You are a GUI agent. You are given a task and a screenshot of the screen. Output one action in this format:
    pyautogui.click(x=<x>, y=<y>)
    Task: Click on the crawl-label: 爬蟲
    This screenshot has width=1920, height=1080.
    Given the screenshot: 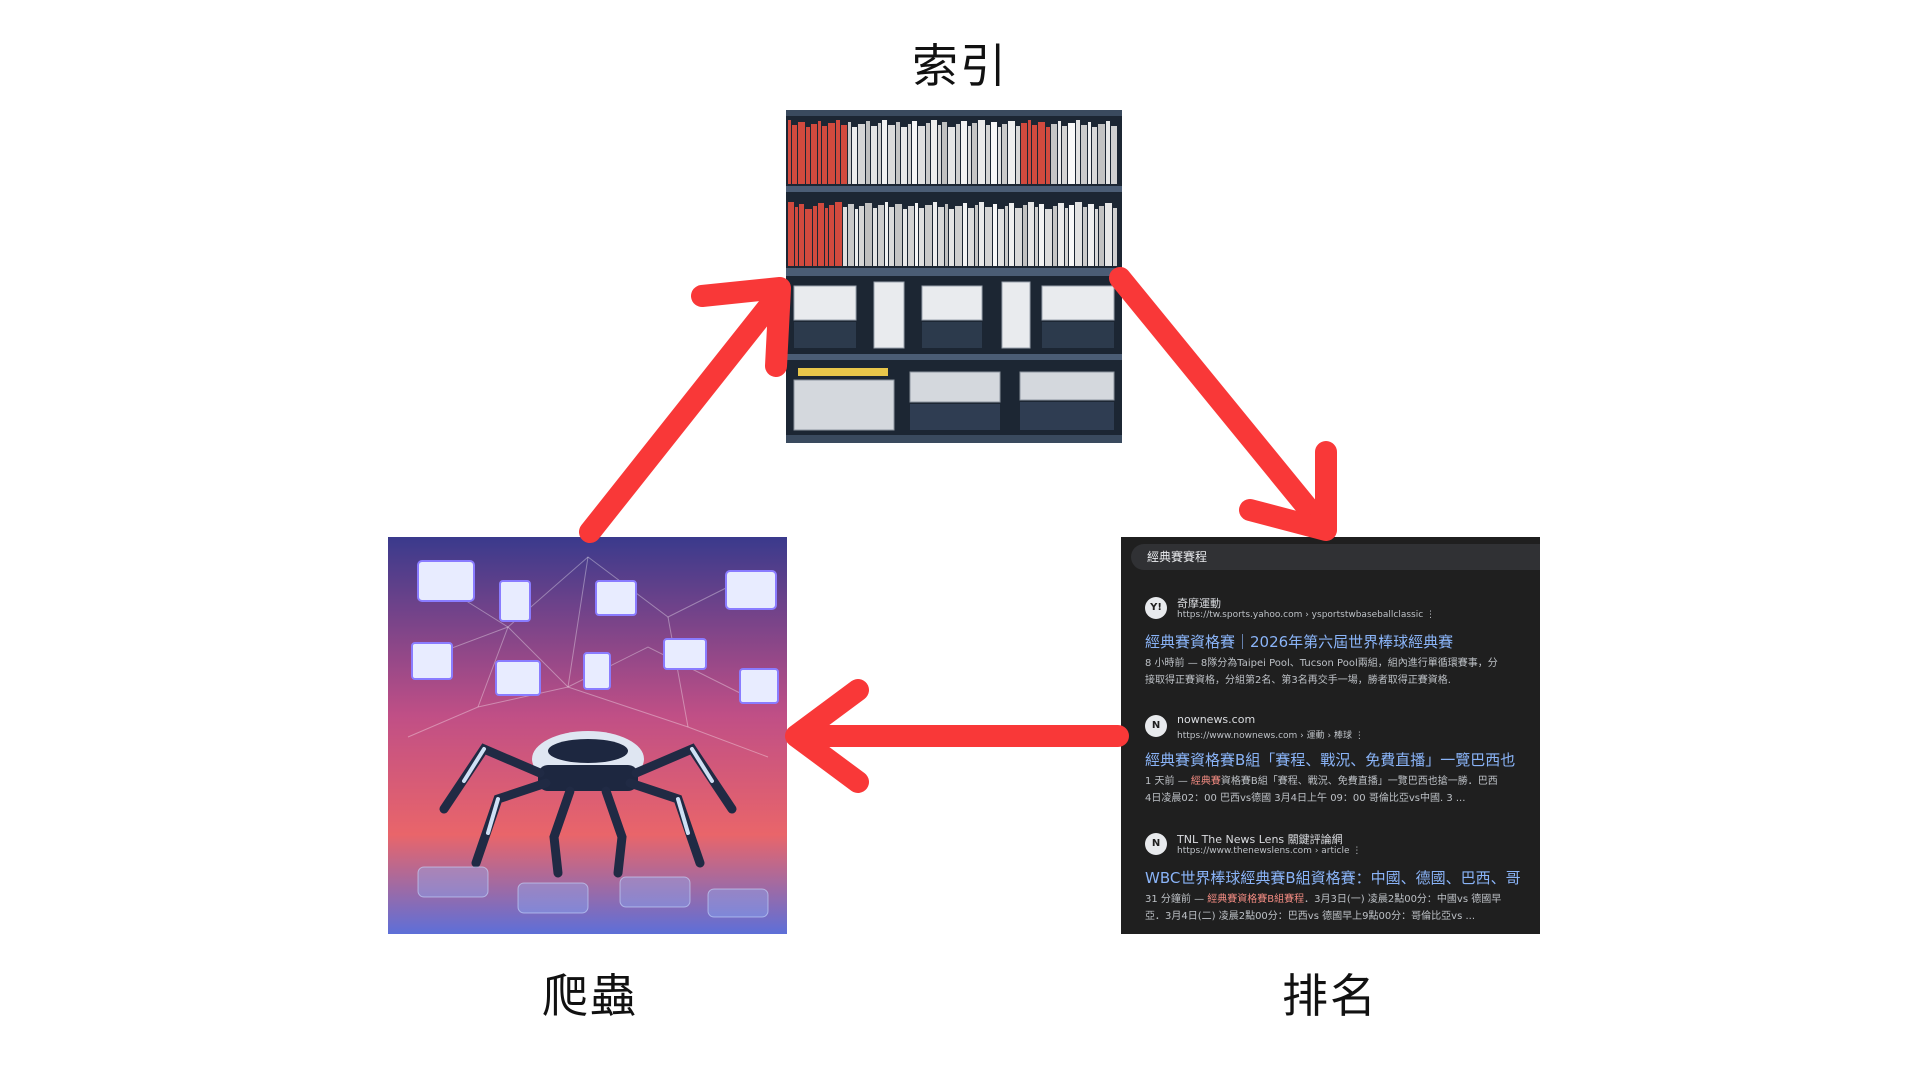 What is the action you would take?
    pyautogui.click(x=590, y=996)
    